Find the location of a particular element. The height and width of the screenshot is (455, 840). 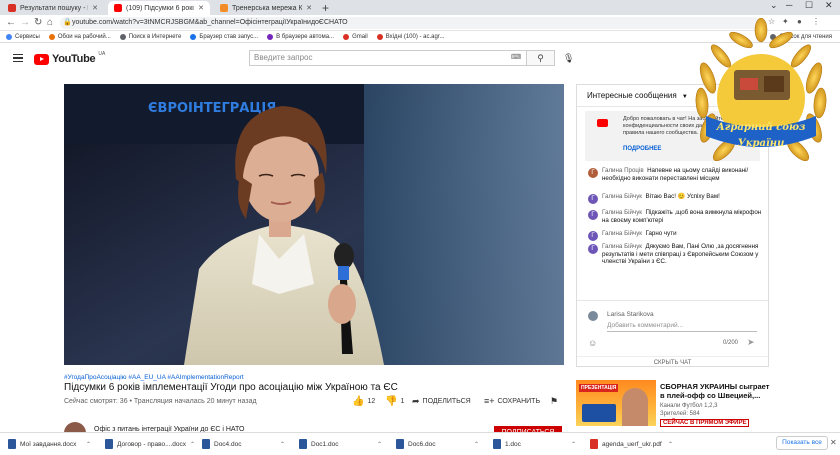

tab-search-icon: ⌄ is located at coordinates (774, 5).